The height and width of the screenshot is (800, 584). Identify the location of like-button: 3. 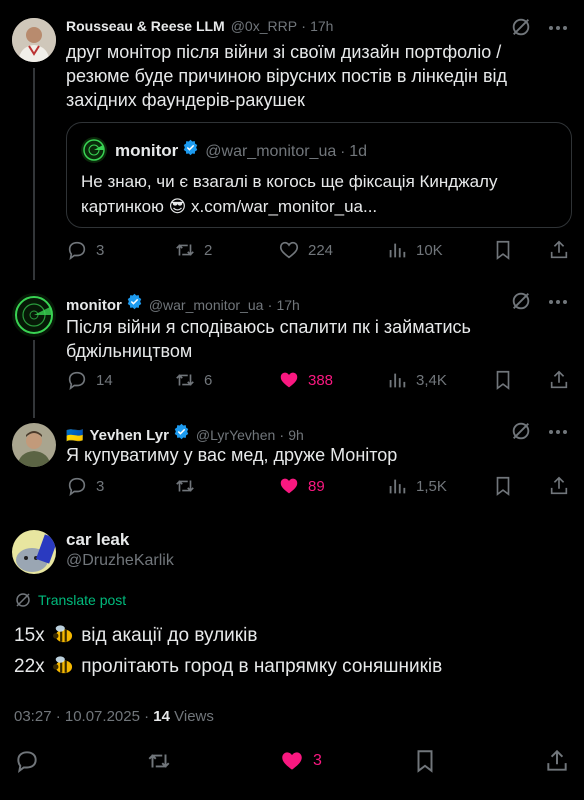
(300, 761).